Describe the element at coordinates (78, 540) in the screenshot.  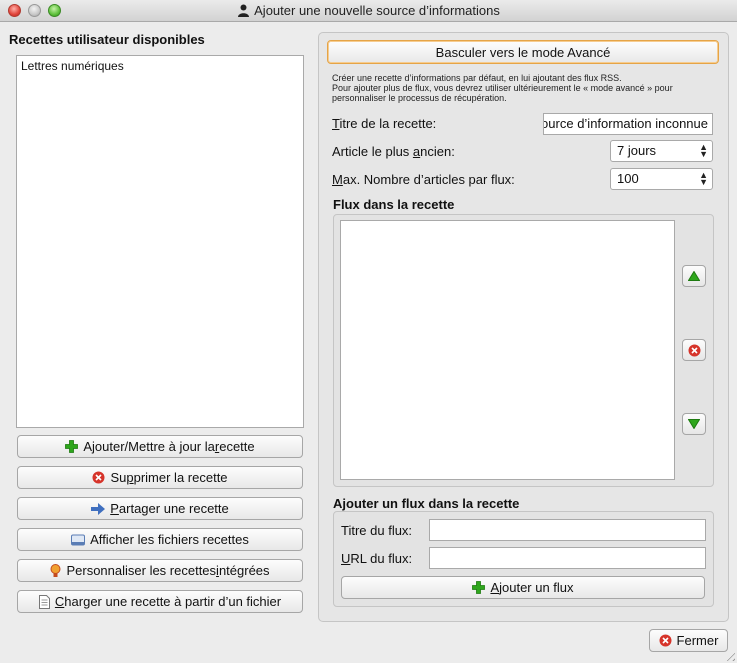
I see `drive-icon` at that location.